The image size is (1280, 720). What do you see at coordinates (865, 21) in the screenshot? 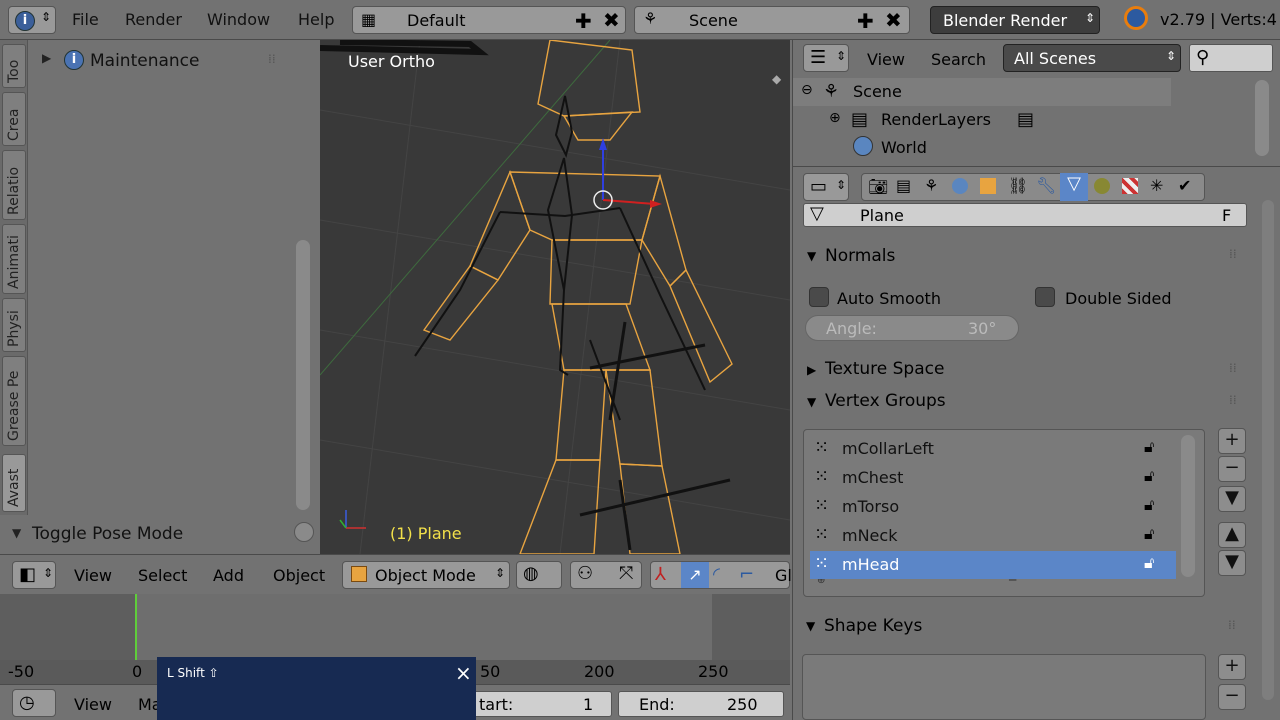
I see `add-scene-icon: ✚` at bounding box center [865, 21].